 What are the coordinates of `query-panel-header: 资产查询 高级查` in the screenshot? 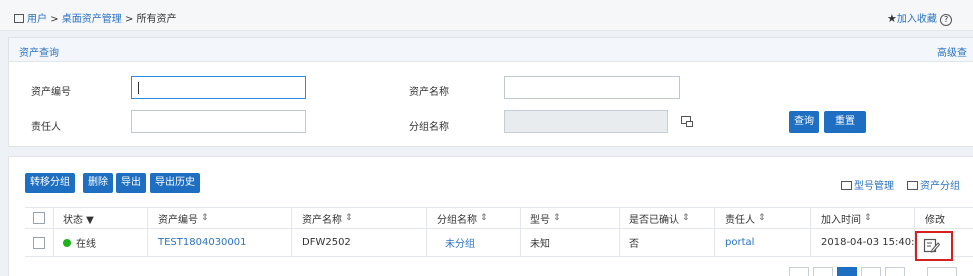 It's located at (491, 50).